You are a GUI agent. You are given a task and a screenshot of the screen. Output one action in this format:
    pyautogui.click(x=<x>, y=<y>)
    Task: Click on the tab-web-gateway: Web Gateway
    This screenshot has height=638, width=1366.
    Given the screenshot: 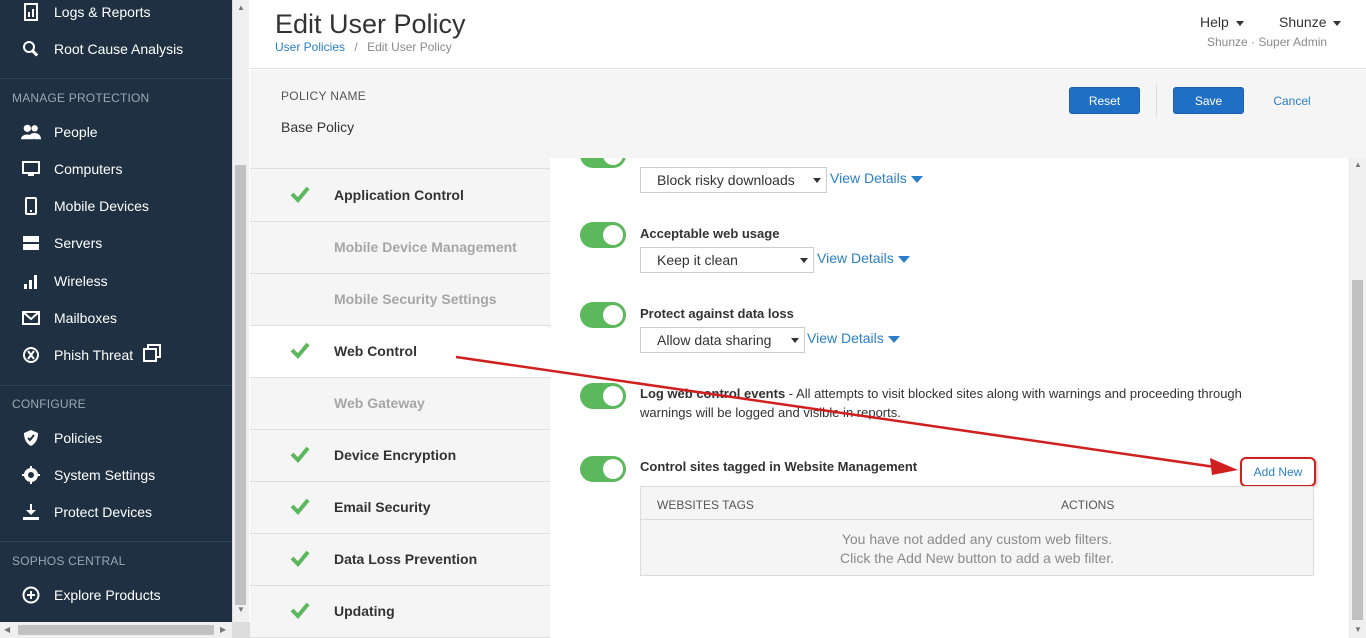 What is the action you would take?
    pyautogui.click(x=400, y=404)
    